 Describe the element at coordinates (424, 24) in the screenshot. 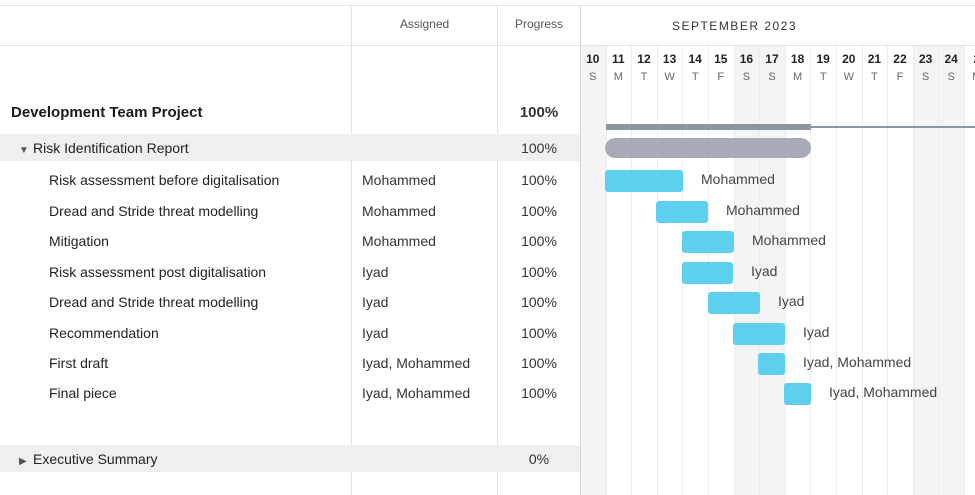

I see `assigned-column-header: Assigned` at that location.